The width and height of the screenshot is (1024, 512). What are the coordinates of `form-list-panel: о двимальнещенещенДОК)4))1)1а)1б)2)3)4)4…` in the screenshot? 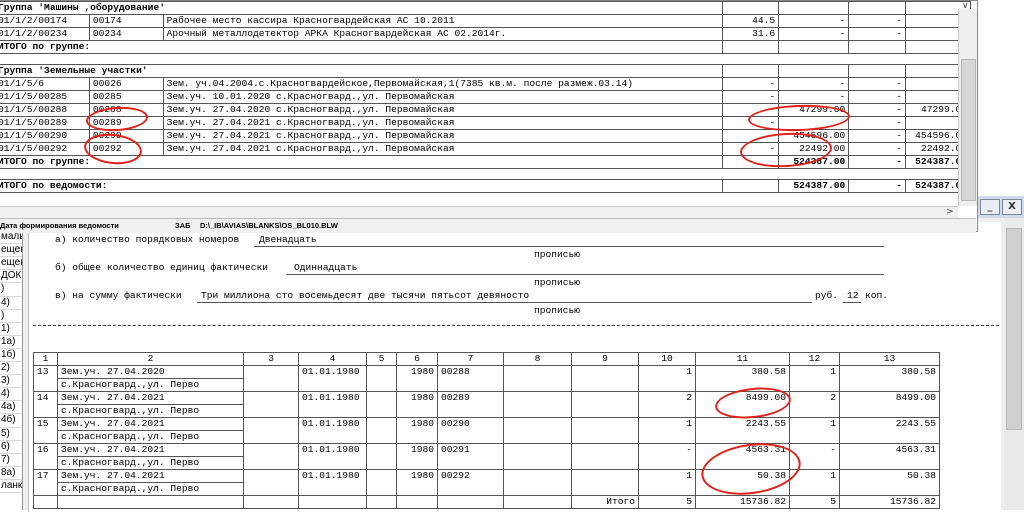 It's located at (11, 364).